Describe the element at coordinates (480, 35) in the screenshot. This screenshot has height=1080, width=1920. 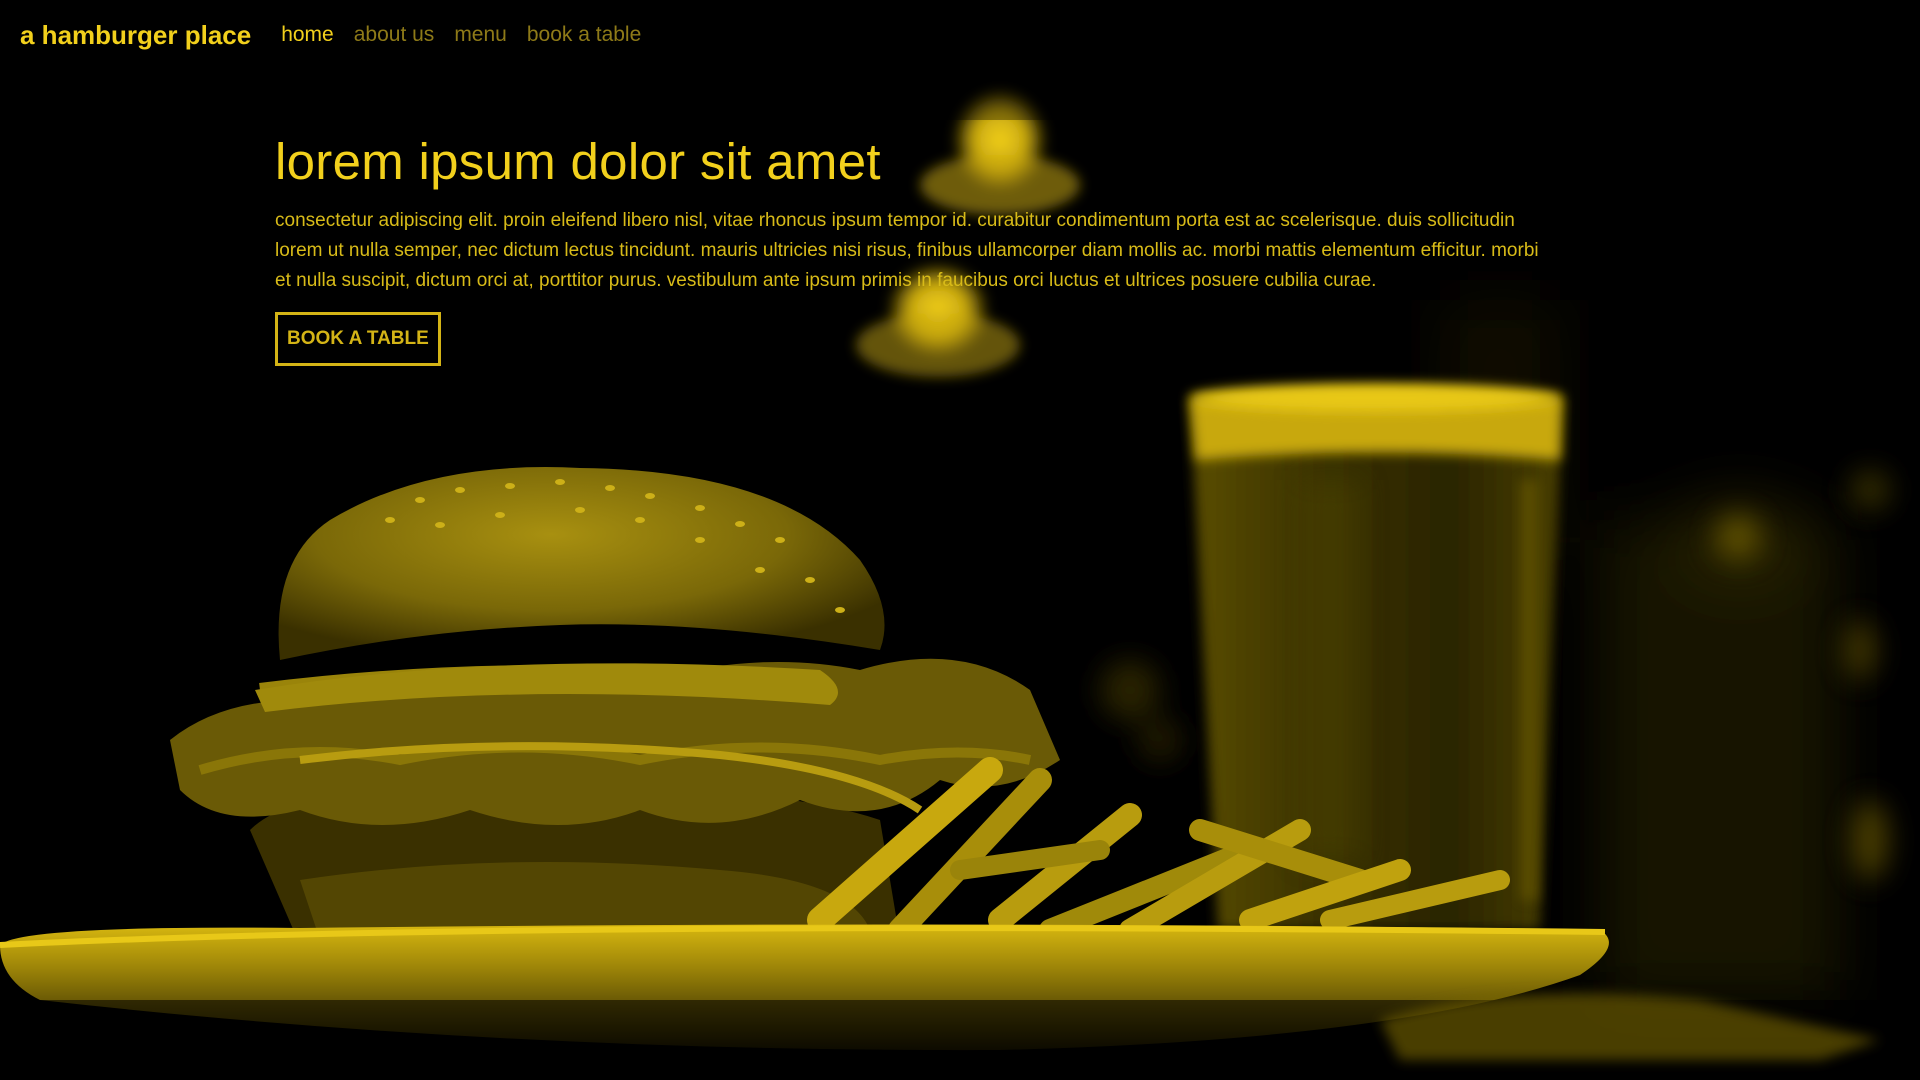
I see `nav-link-menu: menu` at that location.